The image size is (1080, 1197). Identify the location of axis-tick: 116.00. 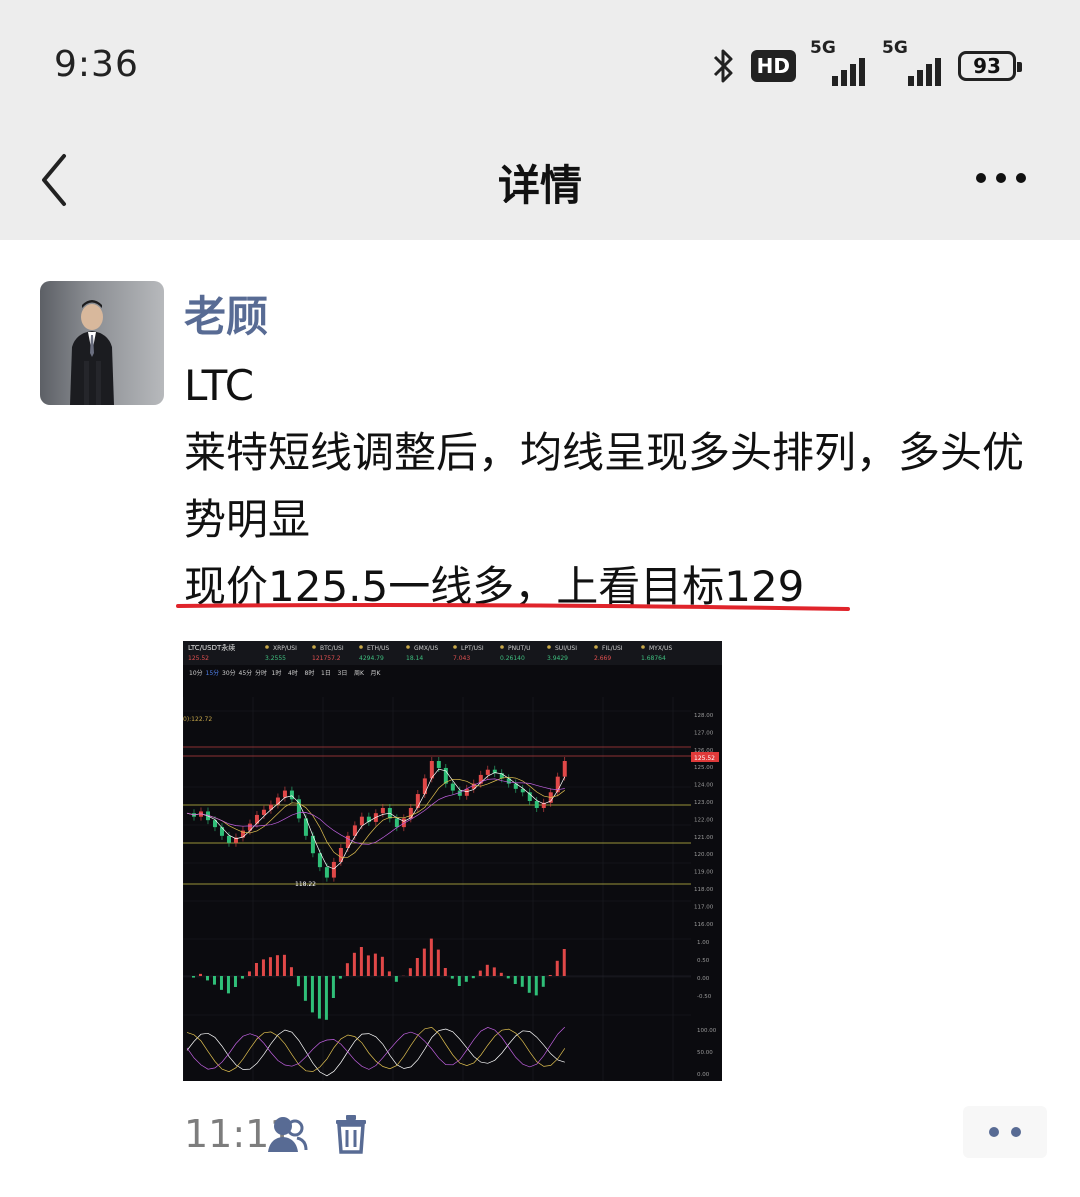
(704, 925).